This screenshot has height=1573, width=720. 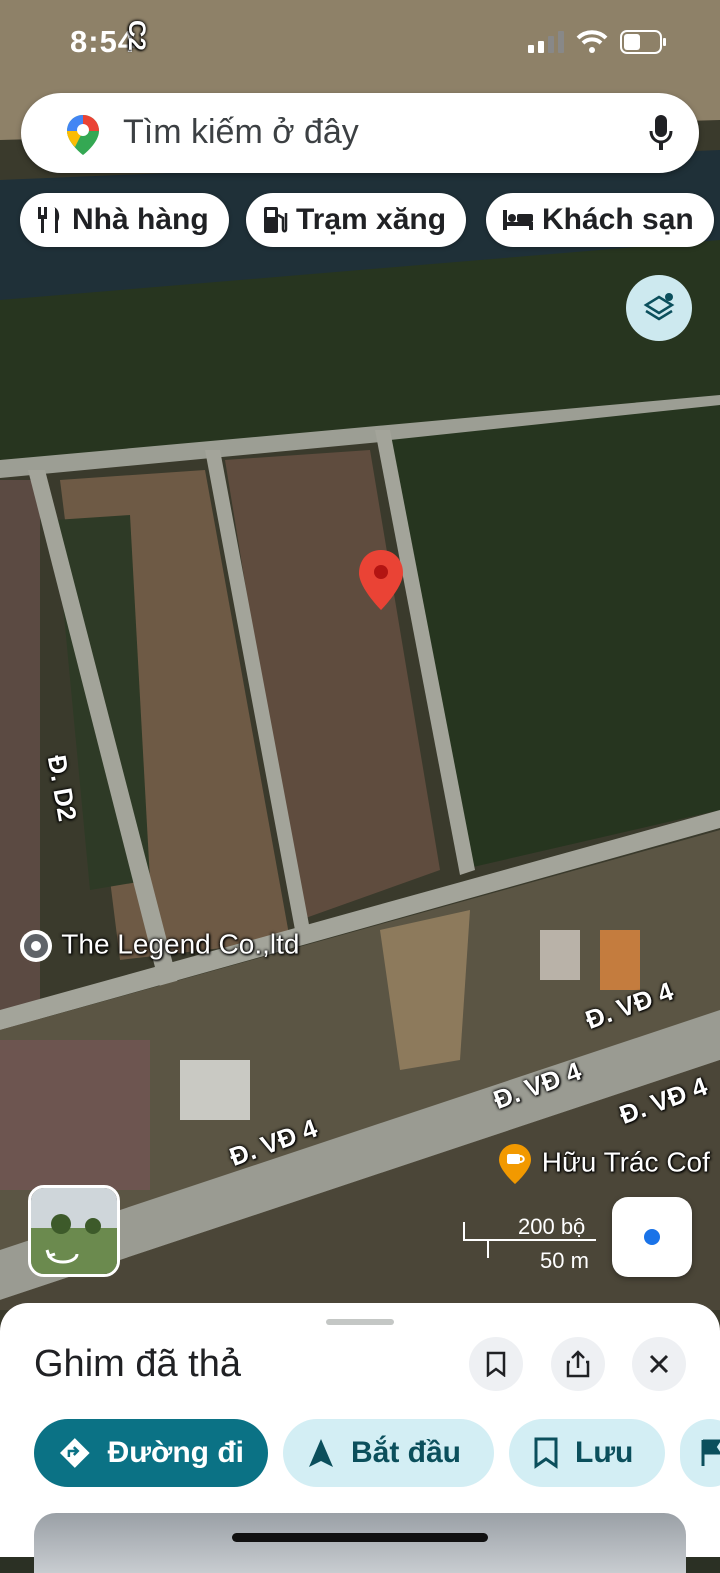 I want to click on start-button: Bắt đầu, so click(x=388, y=1453).